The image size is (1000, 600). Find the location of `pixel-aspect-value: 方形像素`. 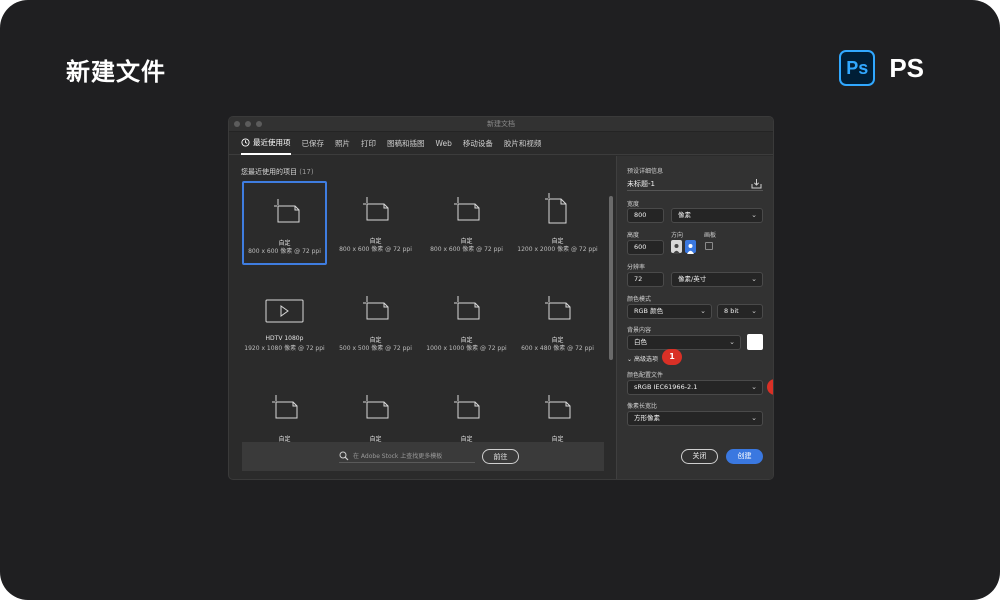

pixel-aspect-value: 方形像素 is located at coordinates (647, 418).